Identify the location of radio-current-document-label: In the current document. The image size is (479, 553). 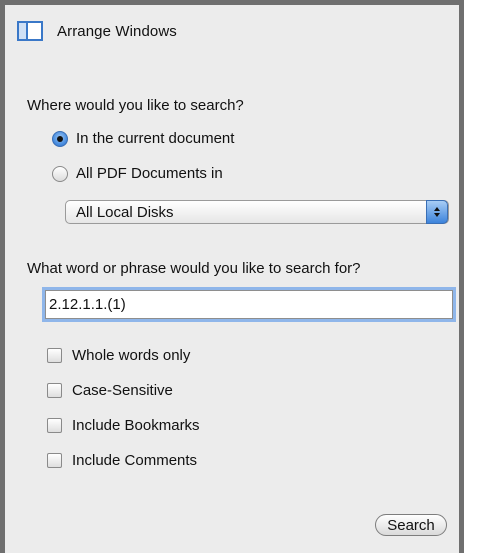
(155, 138).